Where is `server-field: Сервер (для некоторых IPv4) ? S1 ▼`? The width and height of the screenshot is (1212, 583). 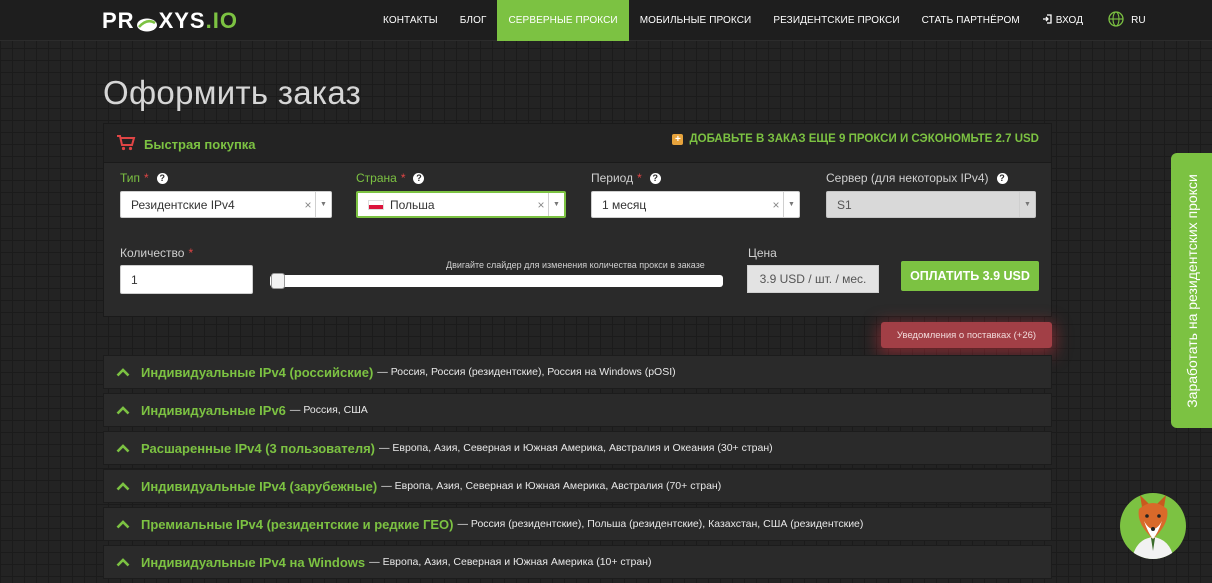 server-field: Сервер (для некоторых IPv4) ? S1 ▼ is located at coordinates (932, 195).